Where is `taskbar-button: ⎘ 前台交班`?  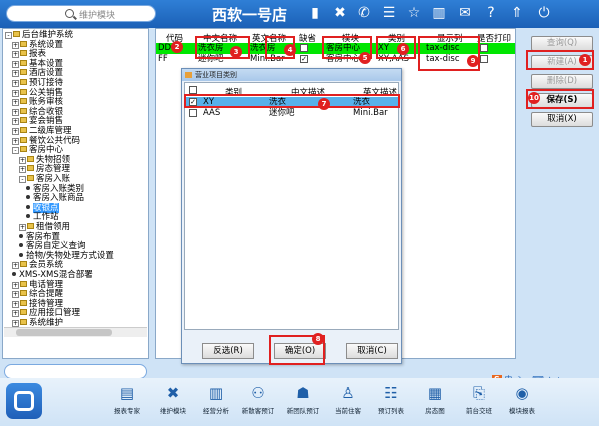
taskbar-button: ⎘ 前台交班 is located at coordinates (479, 403).